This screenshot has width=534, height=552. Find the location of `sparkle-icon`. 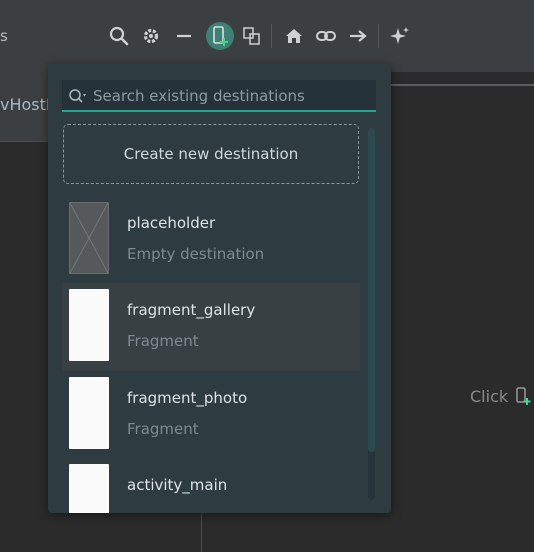

sparkle-icon is located at coordinates (399, 35).